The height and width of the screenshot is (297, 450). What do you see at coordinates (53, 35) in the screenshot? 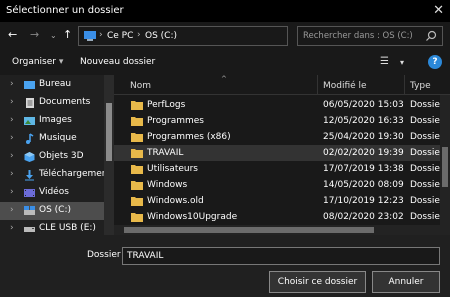
I see `recent-locations-chevron-icon: ⌄` at bounding box center [53, 35].